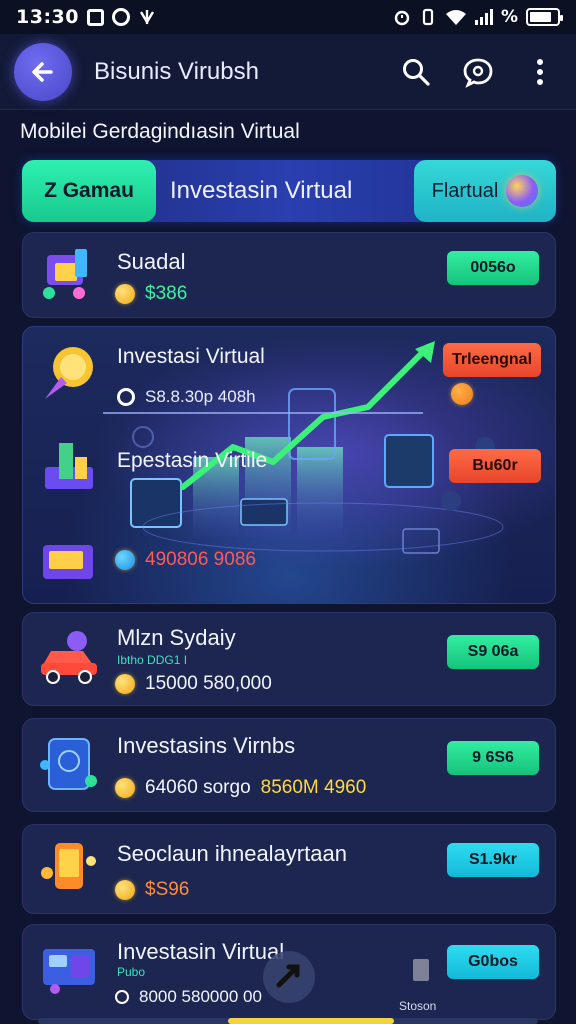  Describe the element at coordinates (201, 951) in the screenshot. I see `card-title: Investasin Virtual` at that location.